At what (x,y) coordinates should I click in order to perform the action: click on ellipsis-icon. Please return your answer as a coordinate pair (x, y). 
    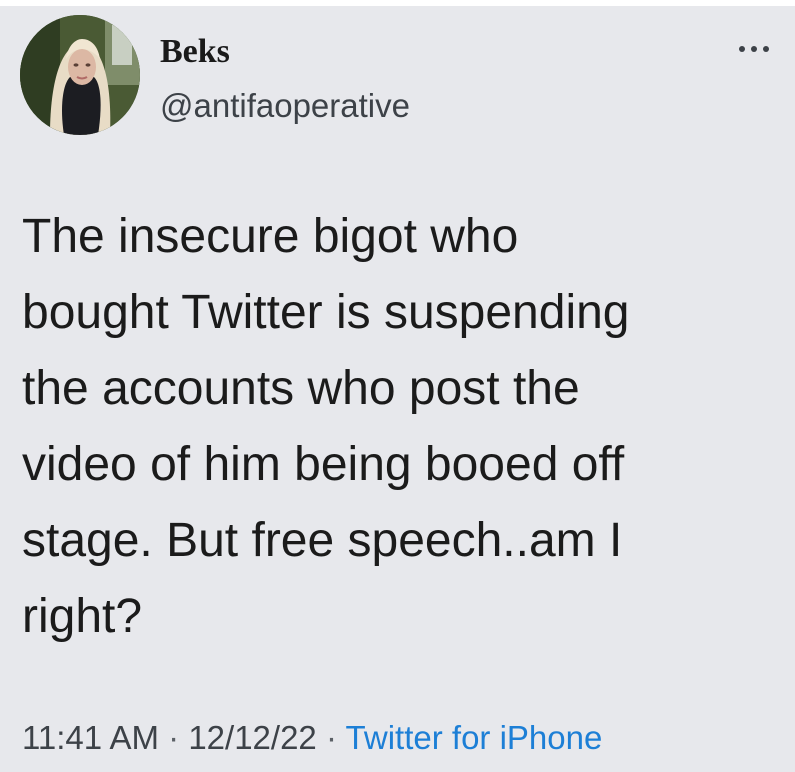
    Looking at the image, I should click on (754, 49).